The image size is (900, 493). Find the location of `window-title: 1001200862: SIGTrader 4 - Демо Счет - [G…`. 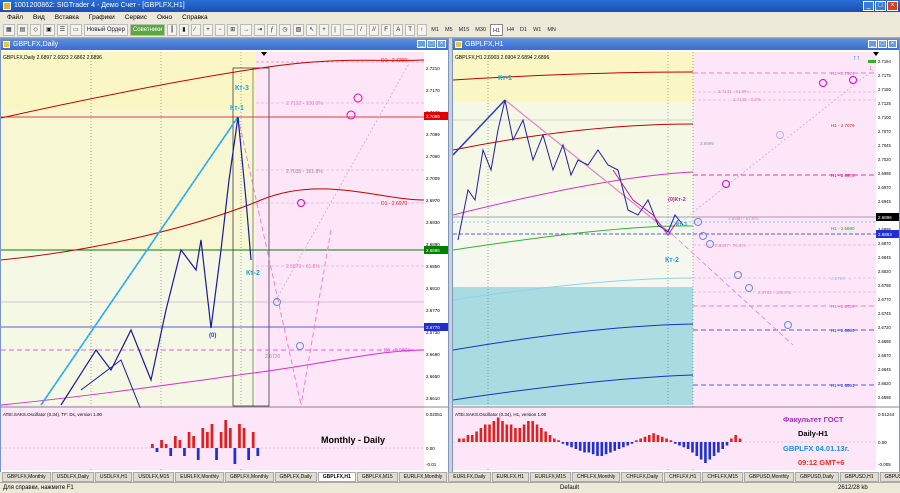

window-title: 1001200862: SIGTrader 4 - Демо Счет - [G… is located at coordinates (99, 5).